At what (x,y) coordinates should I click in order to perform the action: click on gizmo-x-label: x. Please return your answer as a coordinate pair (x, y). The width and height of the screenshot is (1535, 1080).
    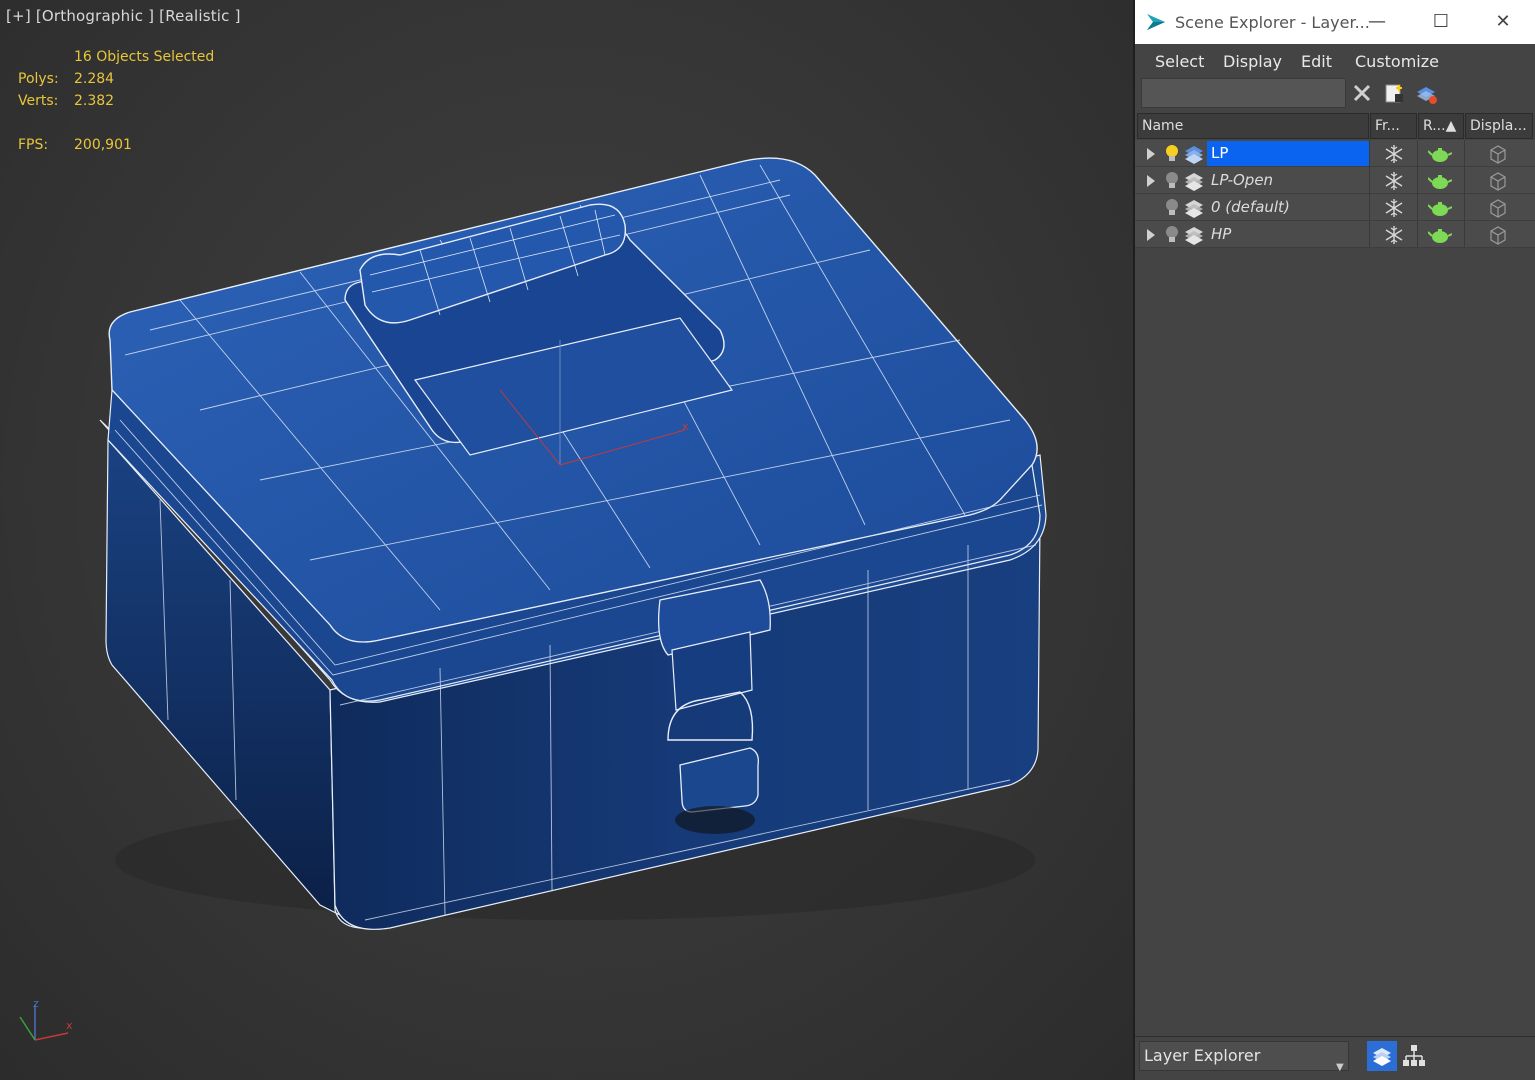
    Looking at the image, I should click on (685, 426).